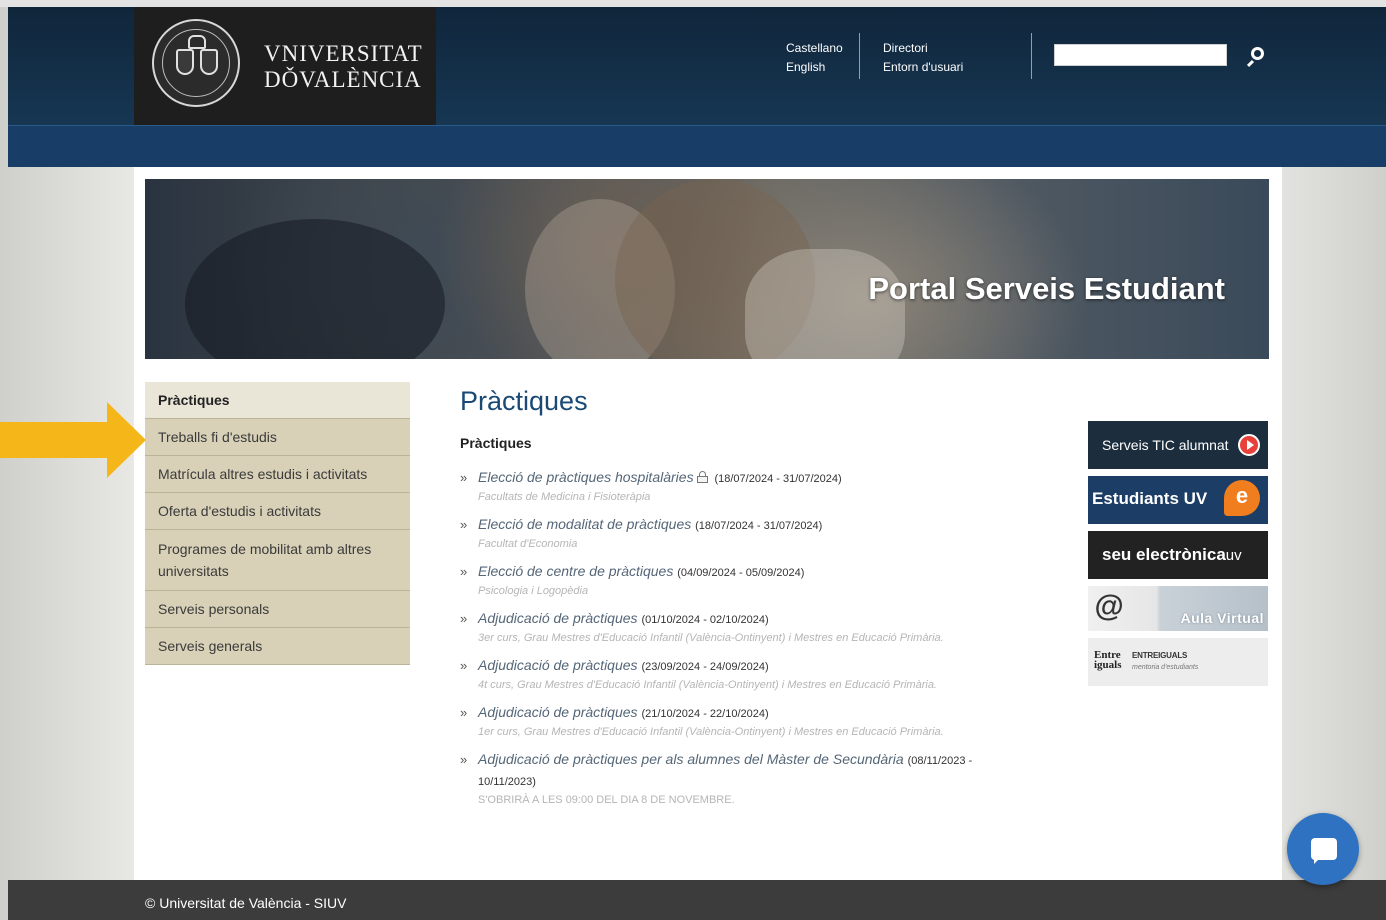 The image size is (1386, 920). Describe the element at coordinates (528, 544) in the screenshot. I see `entry-subtitle: Facultat d'Economia` at that location.